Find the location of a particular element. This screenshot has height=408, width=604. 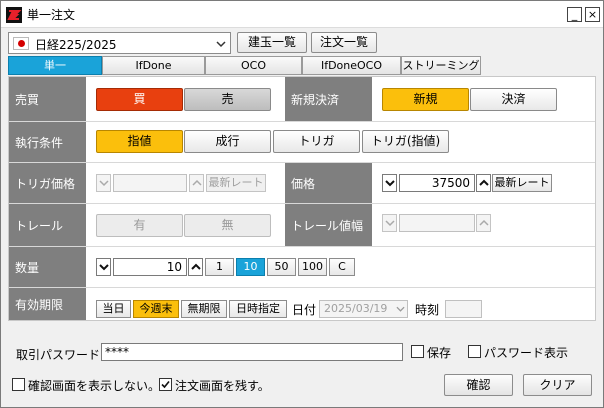

expiry-label: 有効期限 is located at coordinates (47, 304).